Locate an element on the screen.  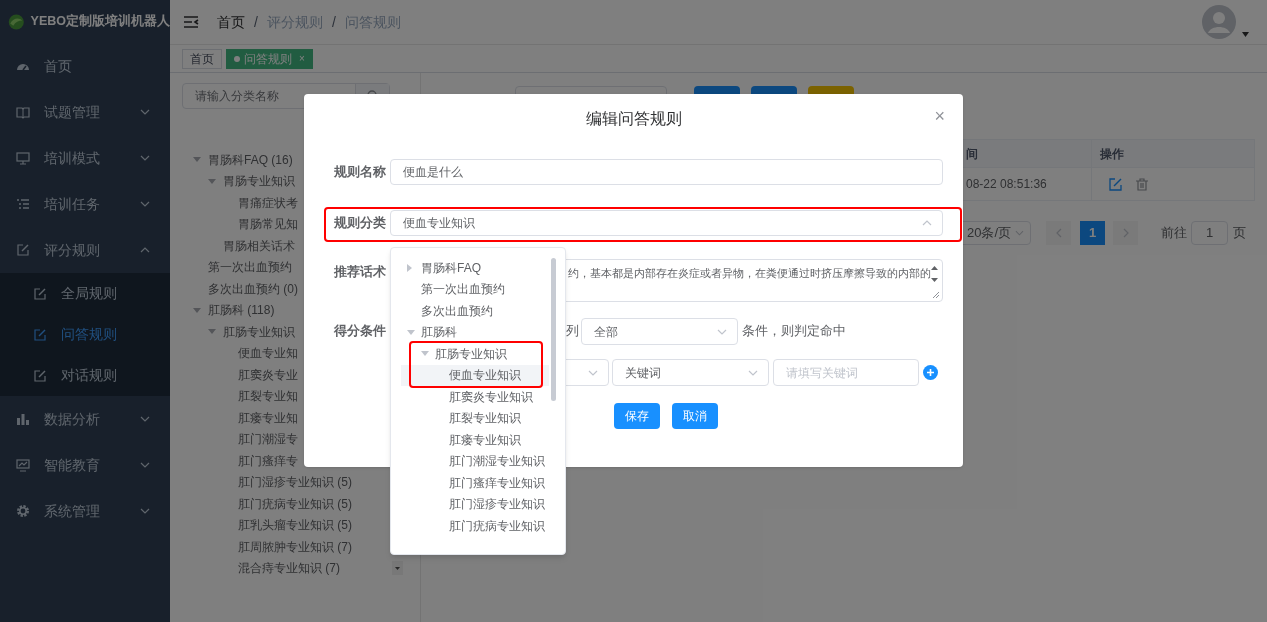
tree-option: 便血专业知识 is located at coordinates (475, 375).